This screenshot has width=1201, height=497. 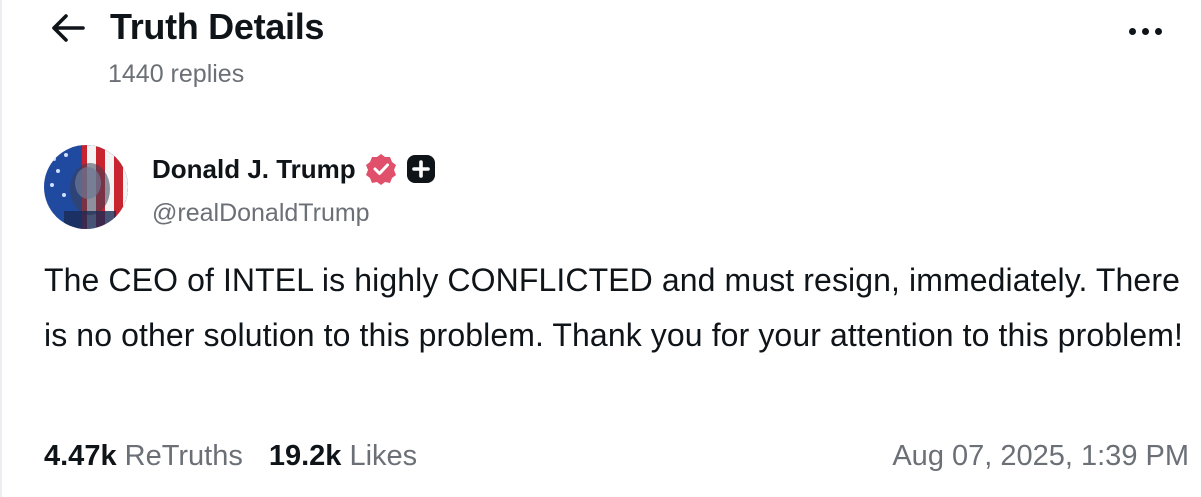 I want to click on back-button, so click(x=68, y=28).